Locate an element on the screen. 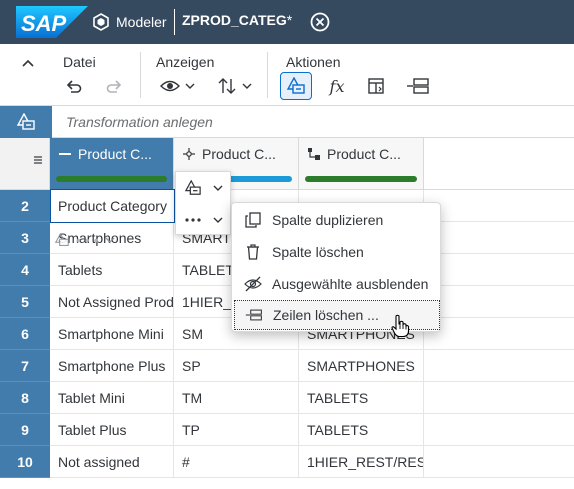 Image resolution: width=574 pixels, height=489 pixels. fx-icon: fx is located at coordinates (337, 86).